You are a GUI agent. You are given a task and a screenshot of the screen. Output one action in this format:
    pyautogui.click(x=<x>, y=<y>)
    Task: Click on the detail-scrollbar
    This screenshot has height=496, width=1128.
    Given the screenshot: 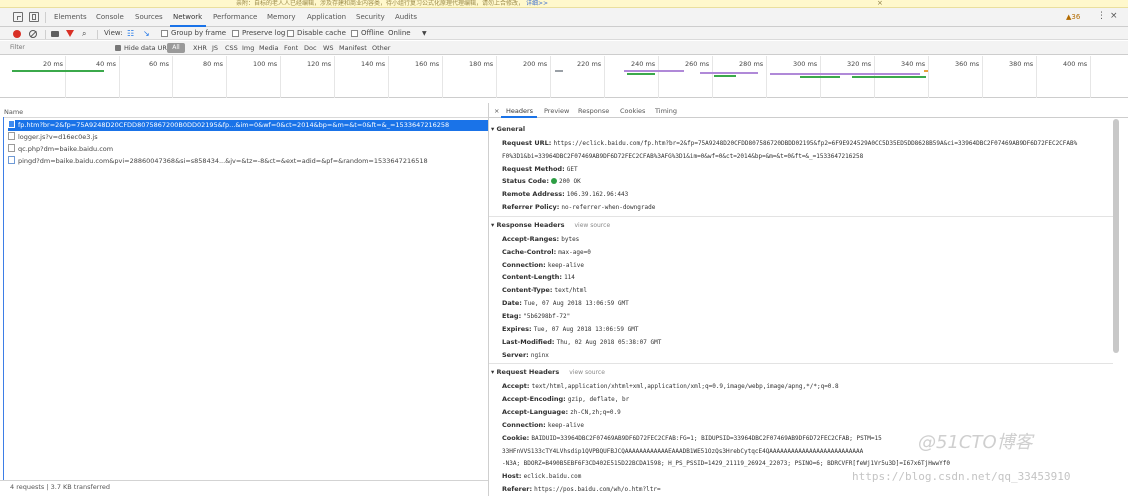 What is the action you would take?
    pyautogui.click(x=1116, y=236)
    